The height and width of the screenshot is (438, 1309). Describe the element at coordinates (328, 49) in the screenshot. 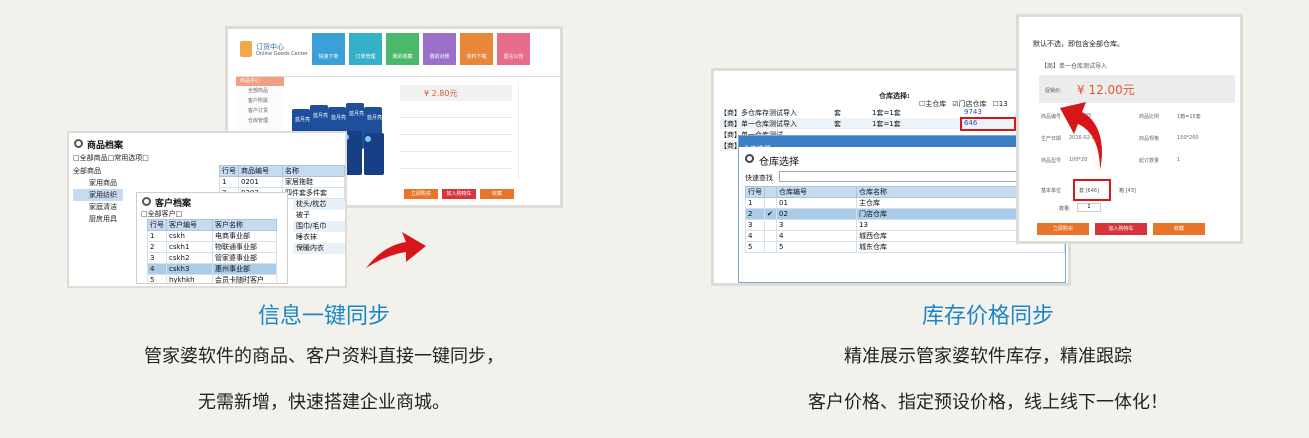

I see `nav-tile: 快速下单` at that location.